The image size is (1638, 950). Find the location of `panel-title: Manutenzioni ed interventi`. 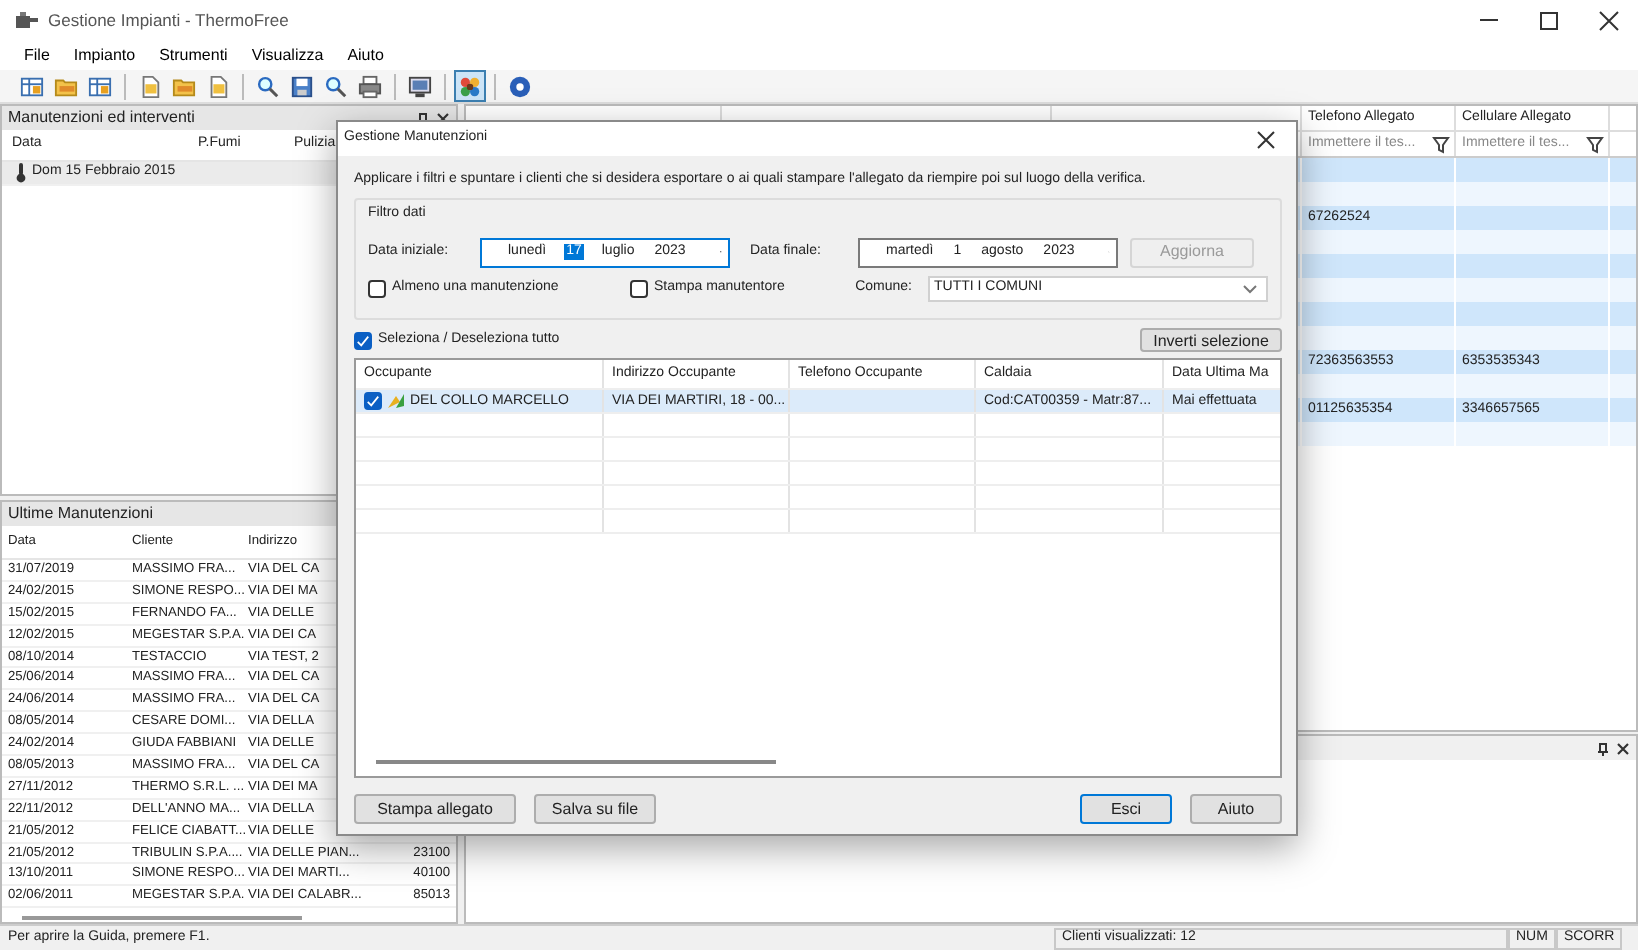

panel-title: Manutenzioni ed interventi is located at coordinates (101, 118).